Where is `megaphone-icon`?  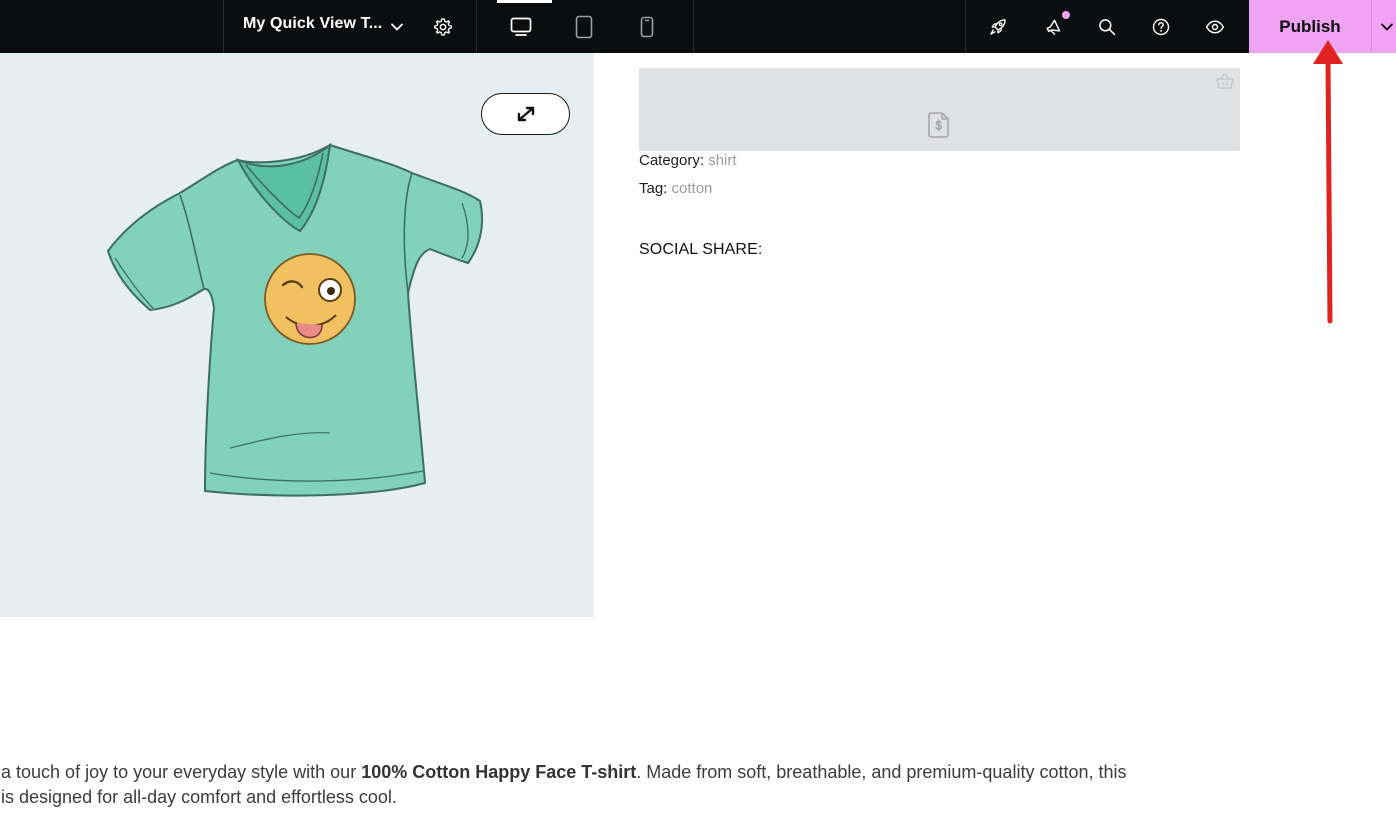 megaphone-icon is located at coordinates (1053, 27).